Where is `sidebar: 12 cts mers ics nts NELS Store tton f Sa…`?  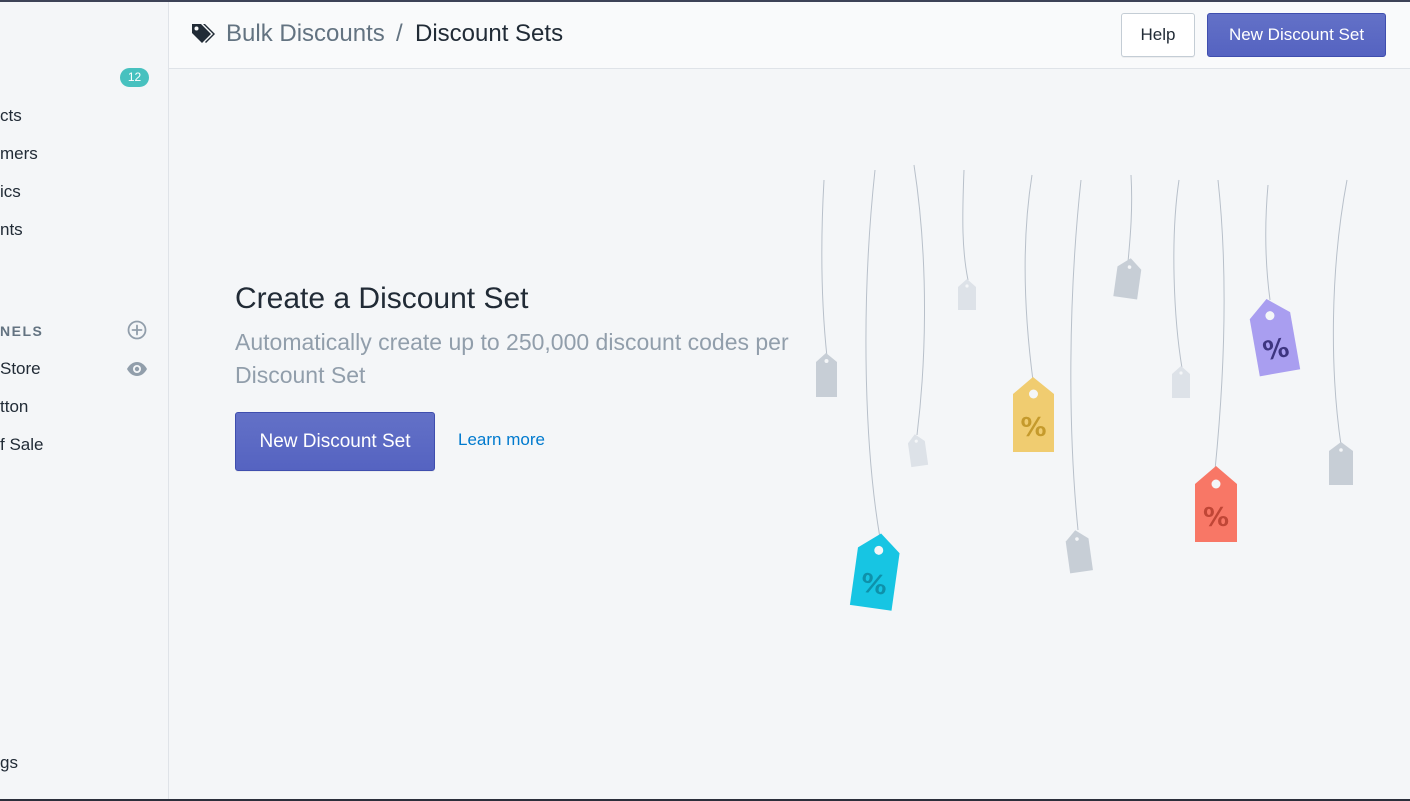
sidebar: 12 cts mers ics nts NELS Store tton f Sa… is located at coordinates (84, 400).